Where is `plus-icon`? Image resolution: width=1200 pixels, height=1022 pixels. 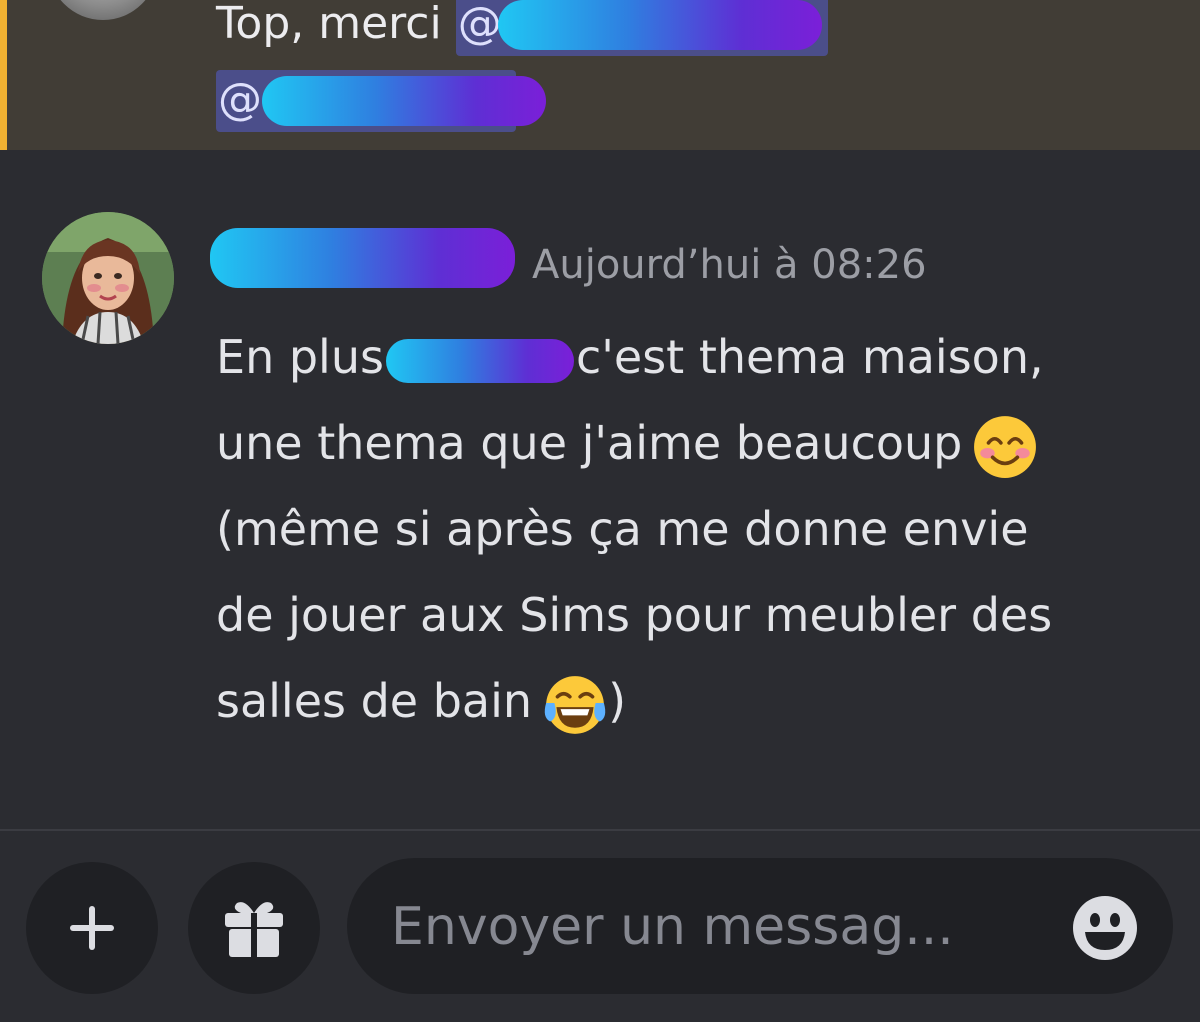
plus-icon is located at coordinates (92, 928).